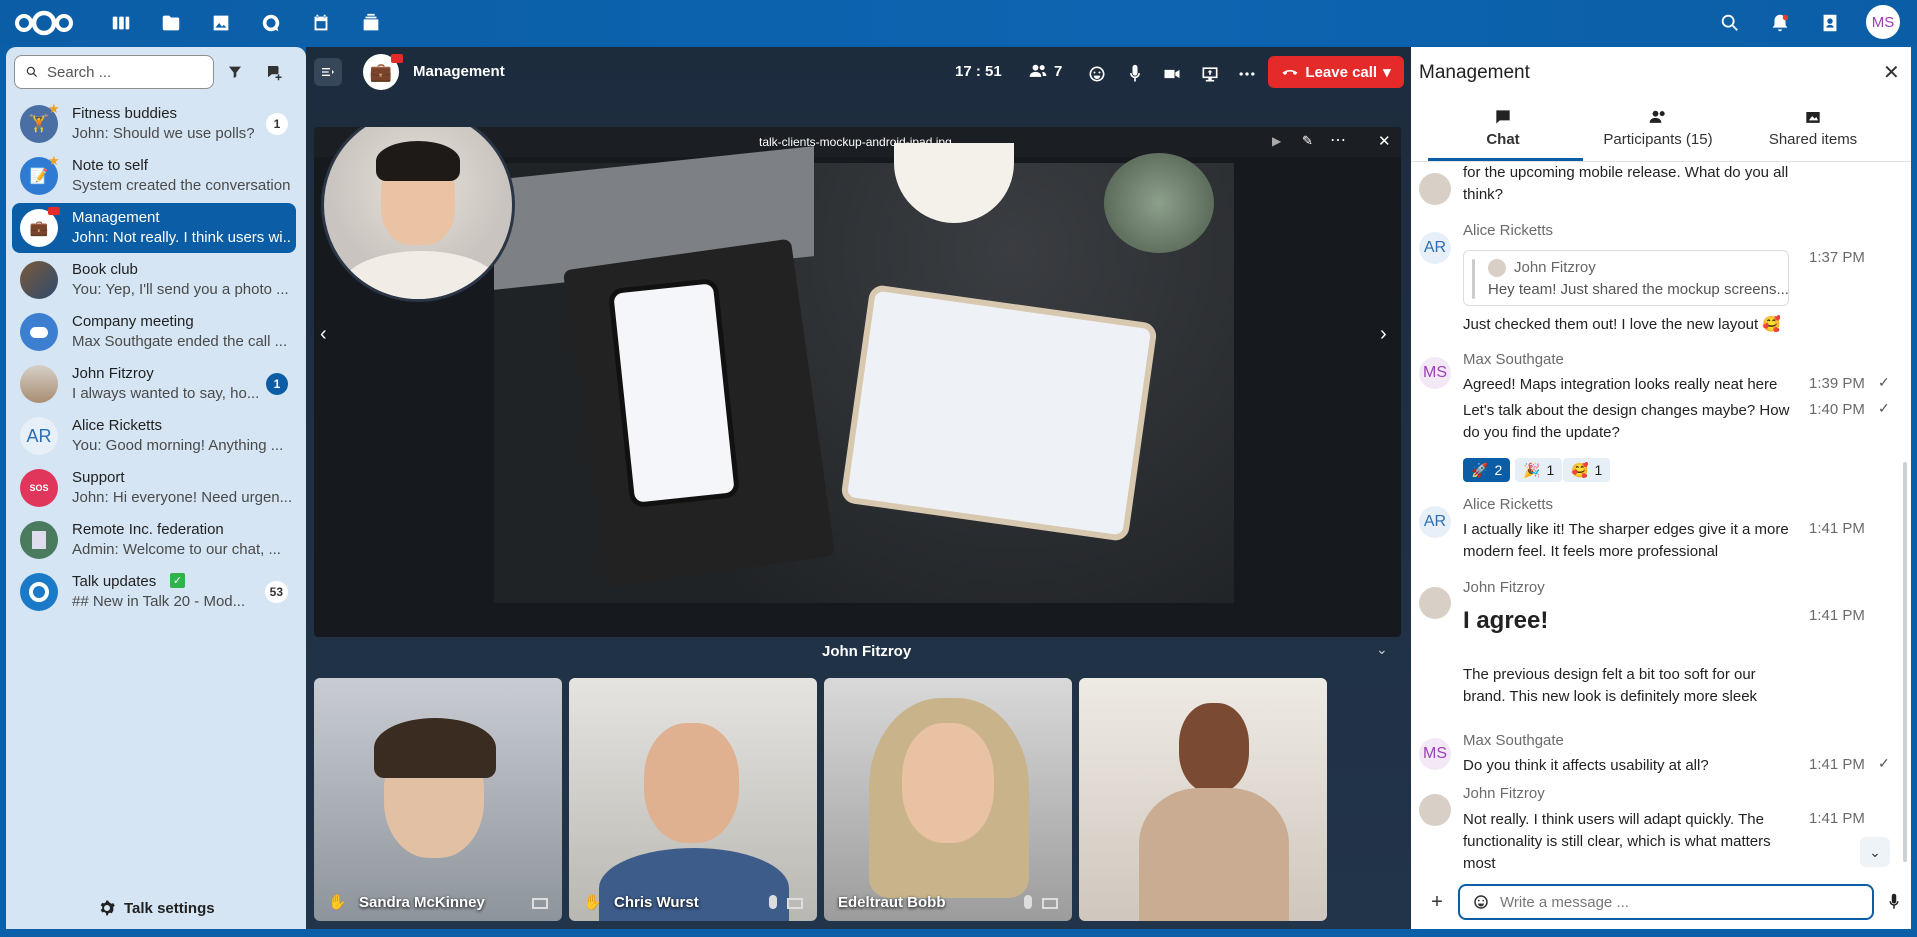 Image resolution: width=1917 pixels, height=937 pixels. I want to click on avatar-initials: MS, so click(1435, 372).